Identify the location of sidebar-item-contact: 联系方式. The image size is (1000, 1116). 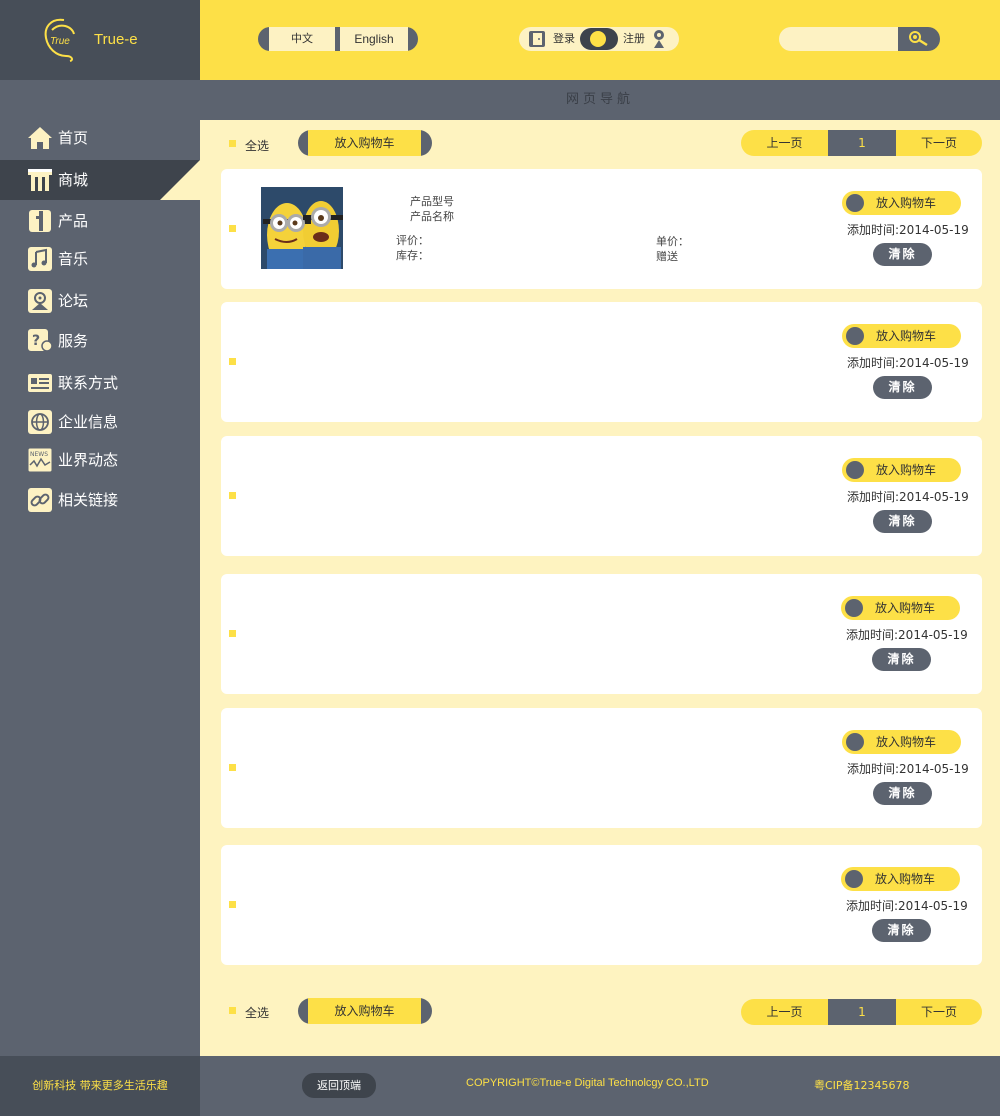
(100, 383).